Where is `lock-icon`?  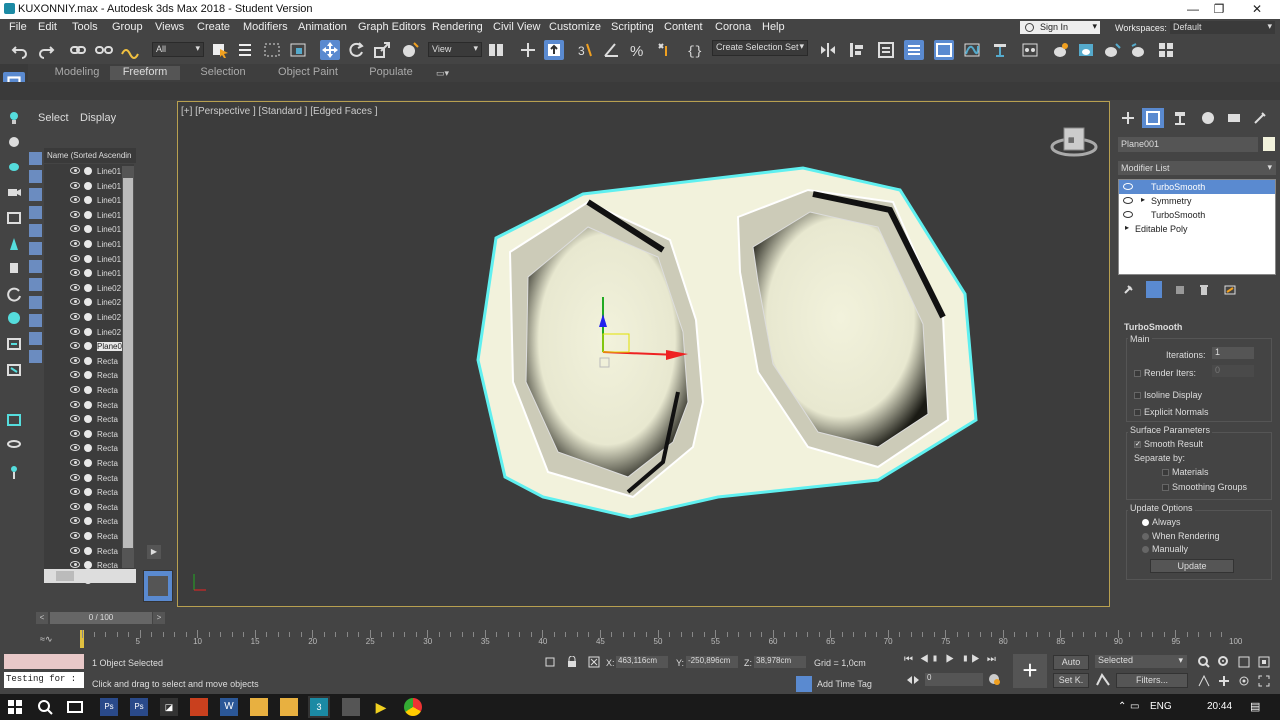
lock-icon is located at coordinates (572, 662).